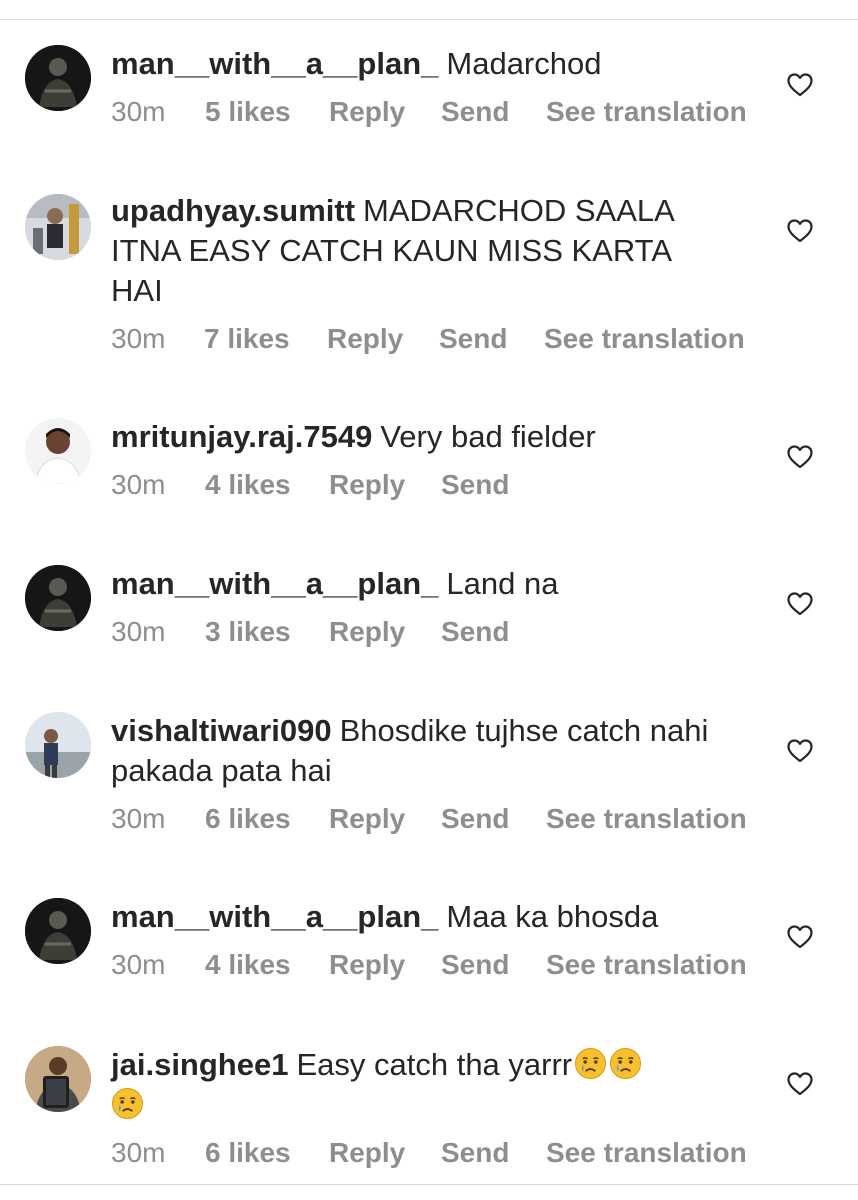  Describe the element at coordinates (431, 339) in the screenshot. I see `comment-meta: 30m 7 likes Reply Send See translation` at that location.